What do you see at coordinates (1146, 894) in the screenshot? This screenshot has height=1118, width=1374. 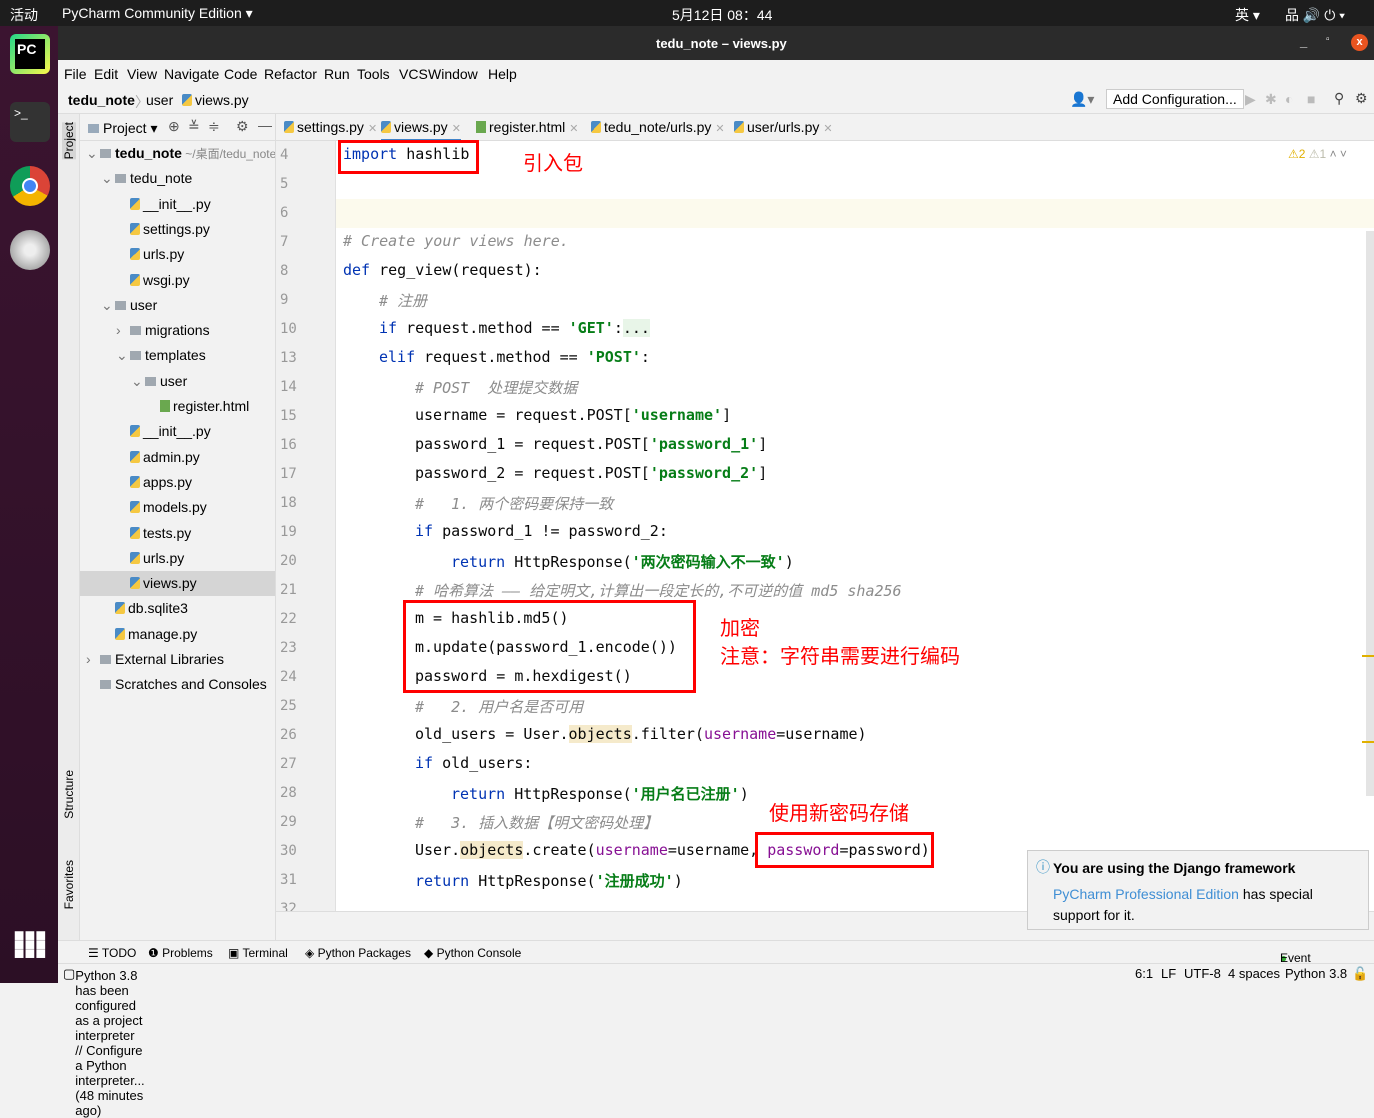 I see `professional-edition-link: PyCharm Professional Edition` at bounding box center [1146, 894].